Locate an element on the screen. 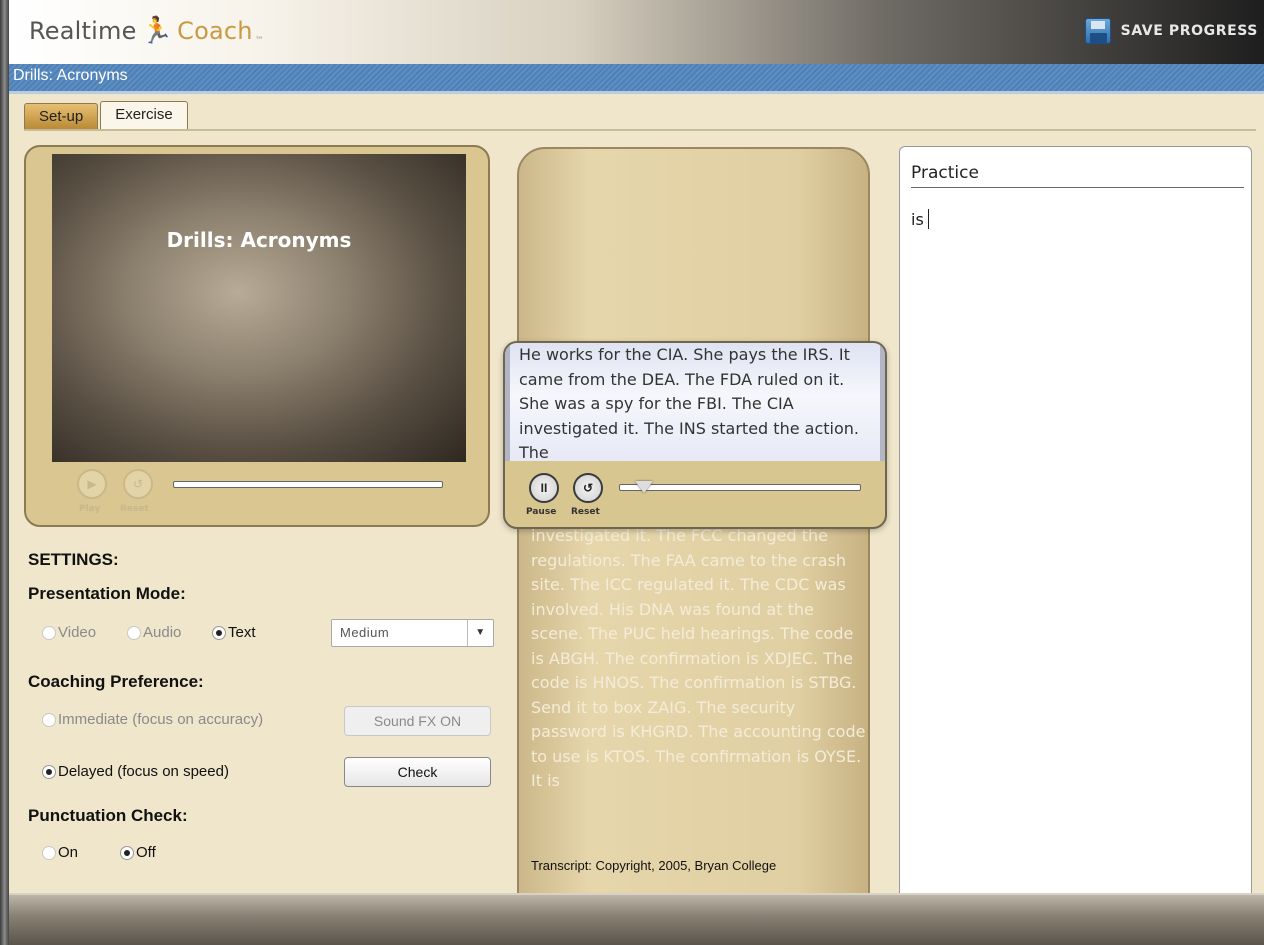 The height and width of the screenshot is (945, 1264). punctuation-check-heading: Punctuation Check: is located at coordinates (108, 815).